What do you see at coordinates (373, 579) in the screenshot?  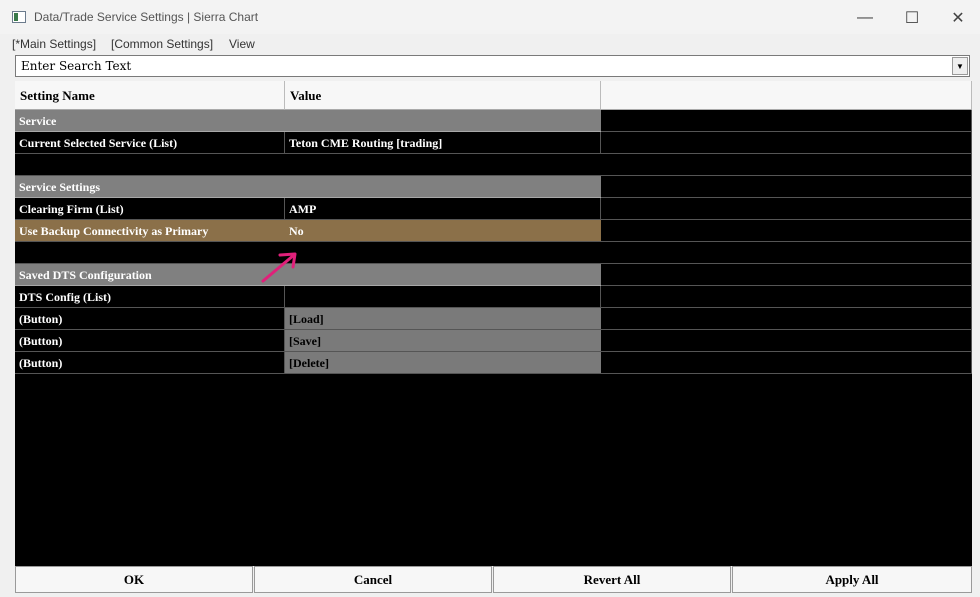 I see `cancel-button: Cancel` at bounding box center [373, 579].